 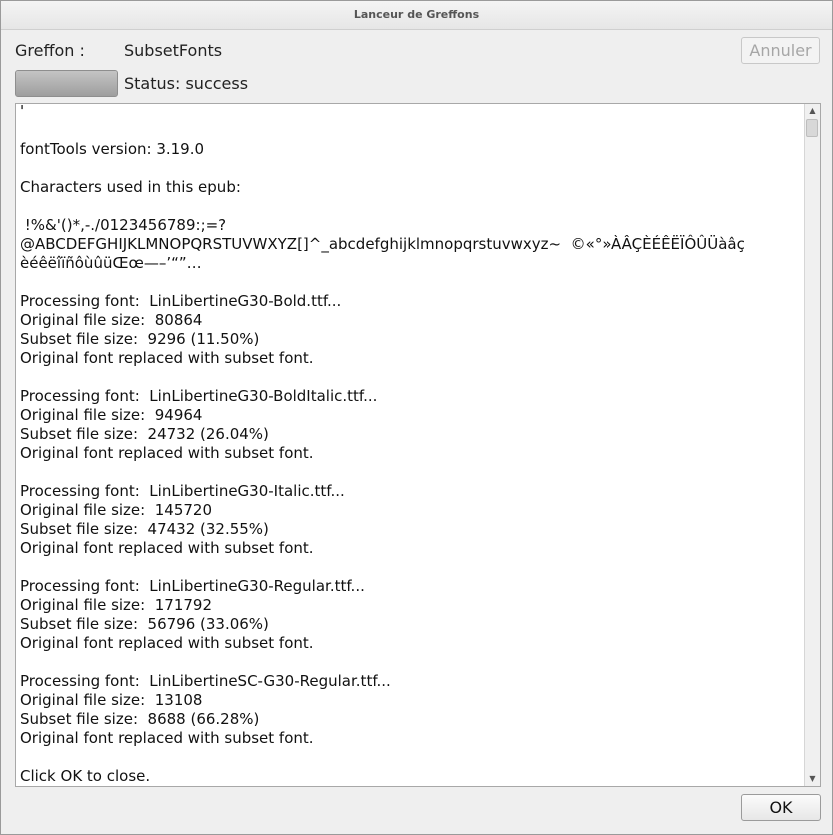 I want to click on chevron-up-icon: ▲, so click(x=812, y=111).